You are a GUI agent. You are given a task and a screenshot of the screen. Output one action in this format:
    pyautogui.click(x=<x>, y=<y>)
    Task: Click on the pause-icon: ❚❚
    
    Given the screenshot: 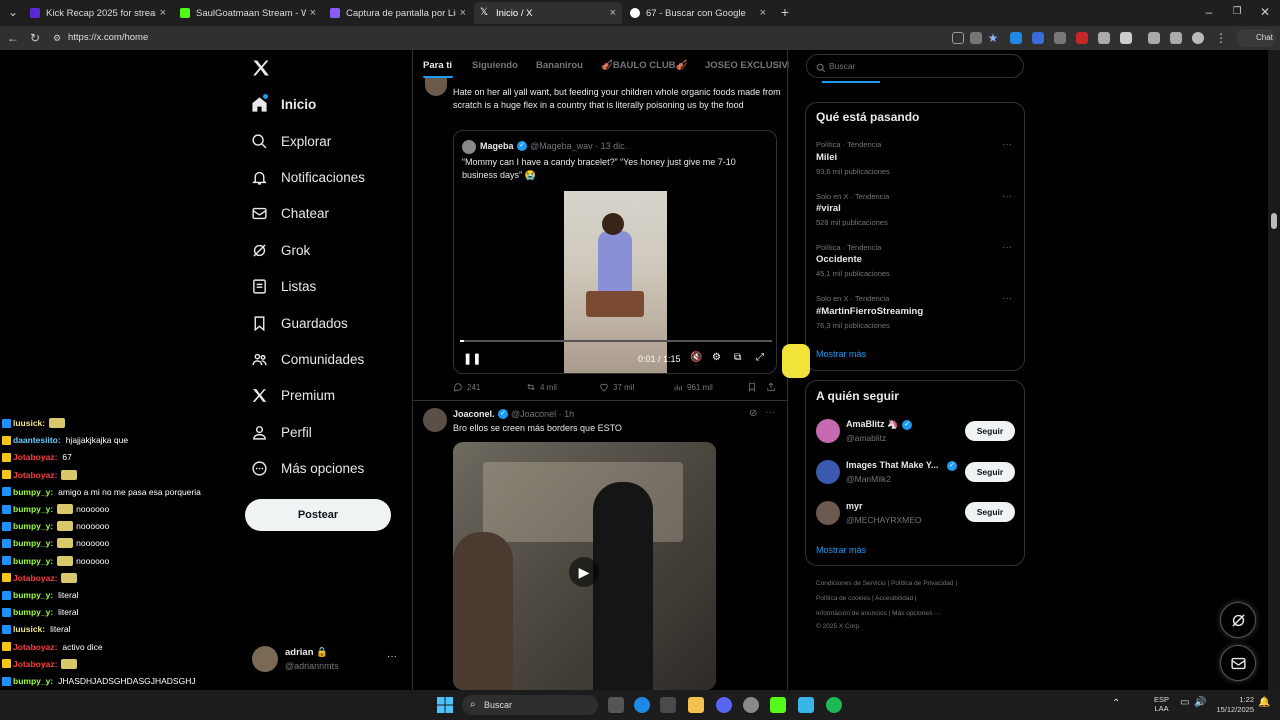 What is the action you would take?
    pyautogui.click(x=472, y=358)
    